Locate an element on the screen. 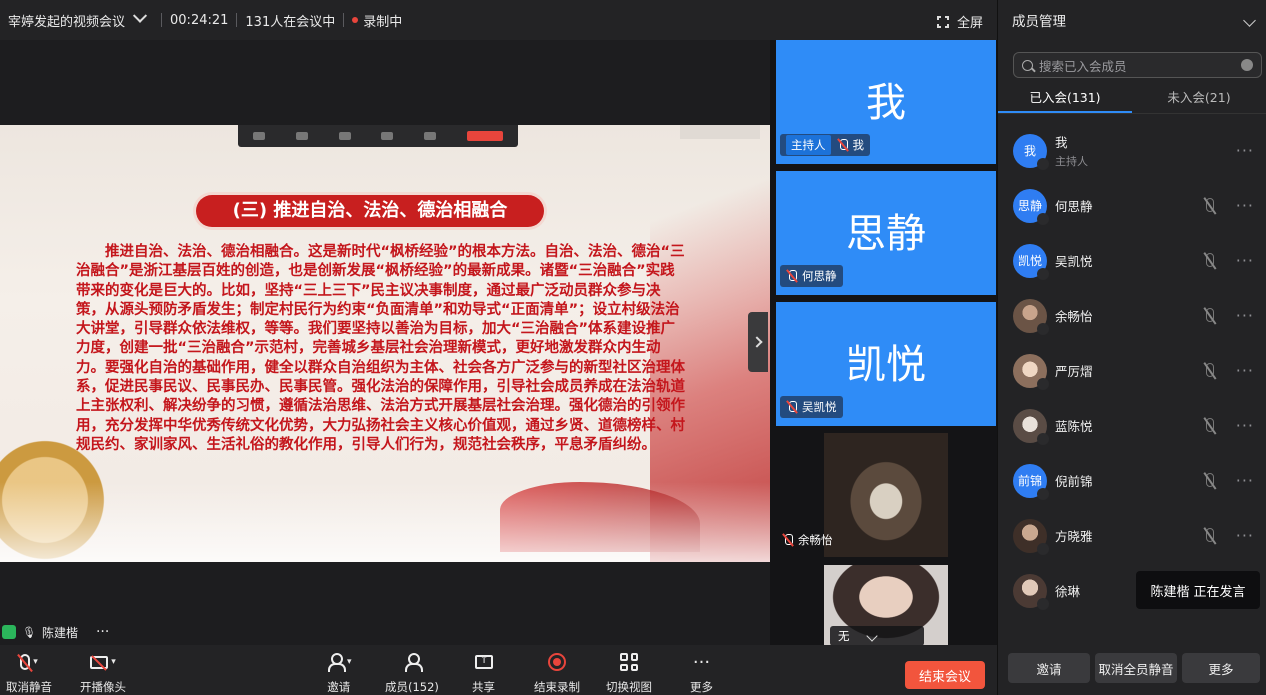  avatar: 思静 is located at coordinates (1031, 206).